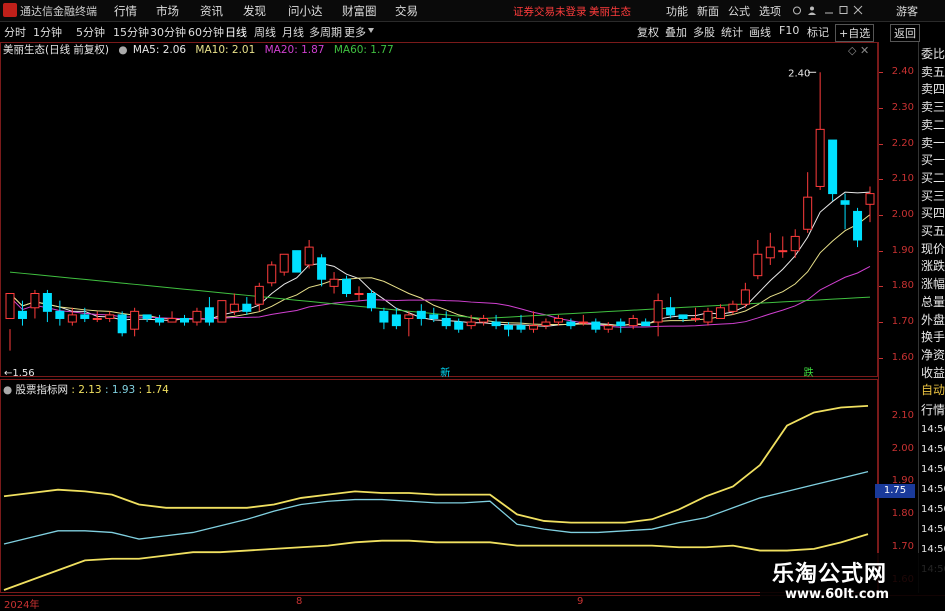 The height and width of the screenshot is (611, 945). Describe the element at coordinates (902, 107) in the screenshot. I see `price-tick: 2.30` at that location.